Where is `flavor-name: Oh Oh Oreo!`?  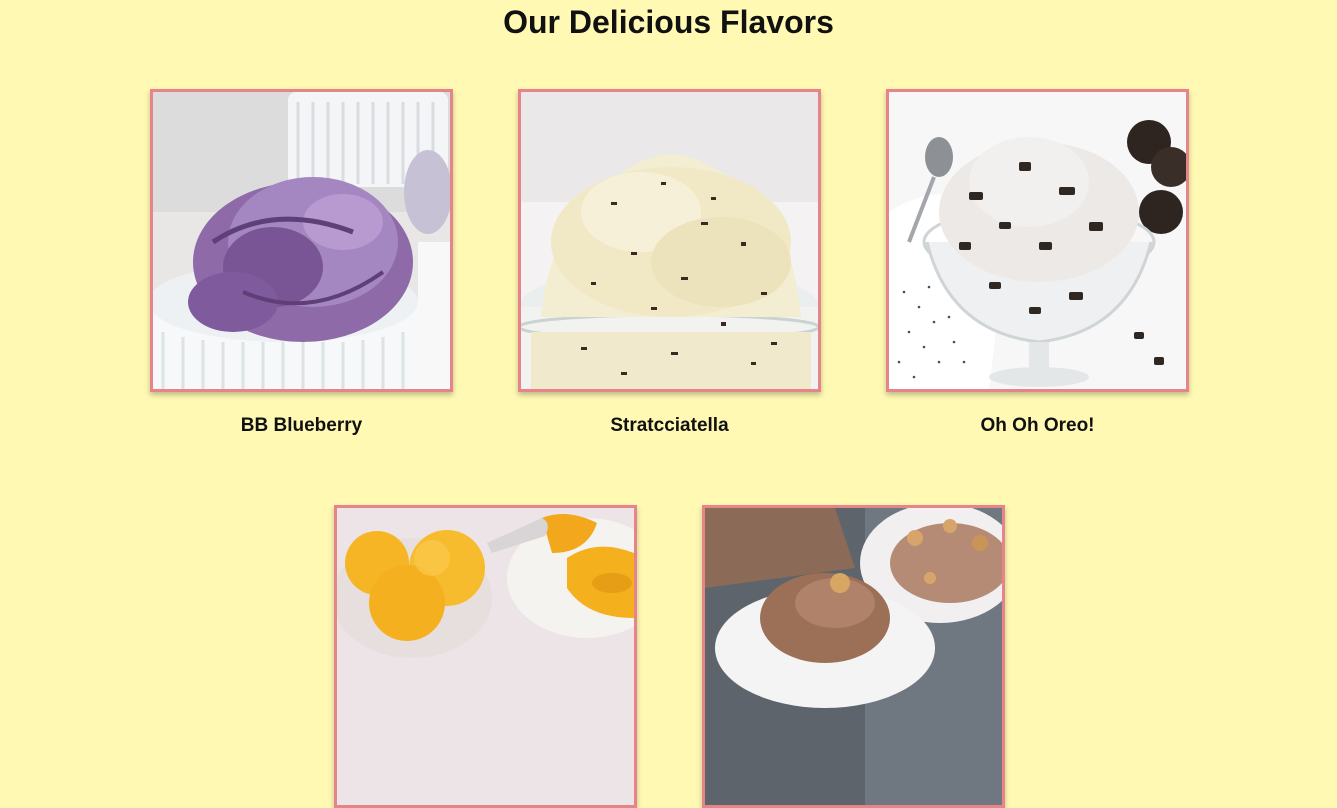 flavor-name: Oh Oh Oreo! is located at coordinates (1037, 425).